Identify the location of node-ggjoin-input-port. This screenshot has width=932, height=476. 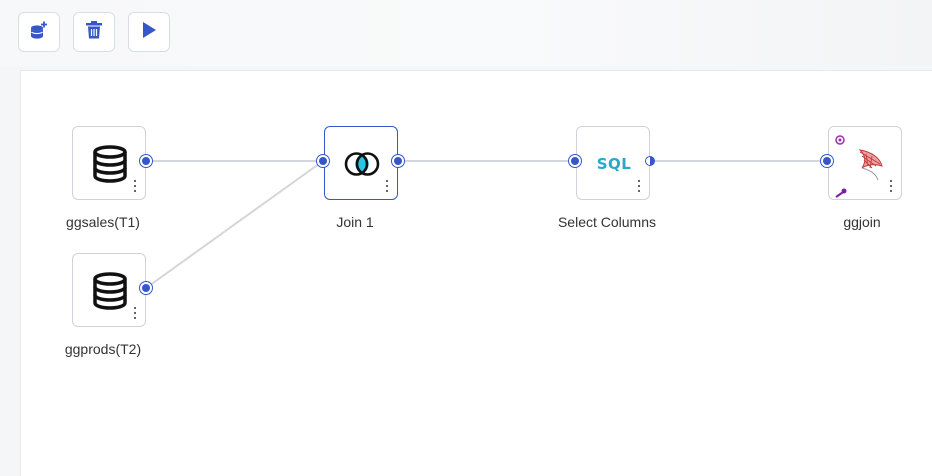
(827, 161).